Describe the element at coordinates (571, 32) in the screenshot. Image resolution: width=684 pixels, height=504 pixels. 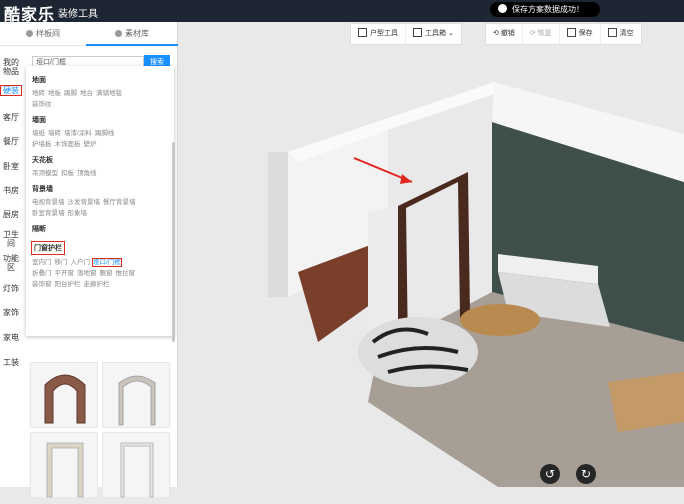
I see `save-icon` at that location.